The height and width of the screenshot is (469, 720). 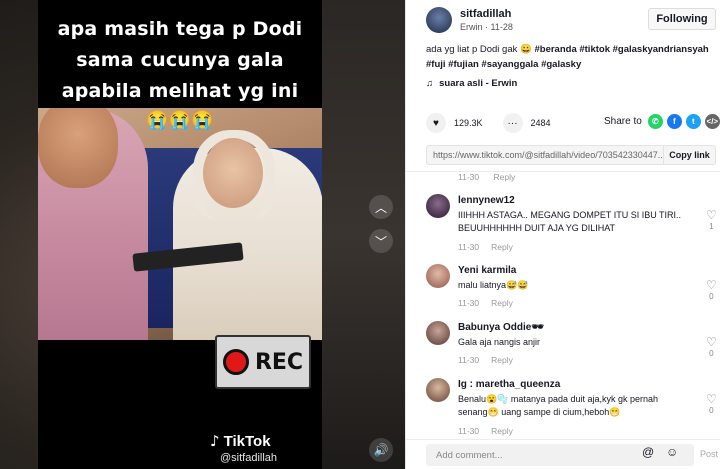 What do you see at coordinates (689, 155) in the screenshot?
I see `copy-link-button: Copy link` at bounding box center [689, 155].